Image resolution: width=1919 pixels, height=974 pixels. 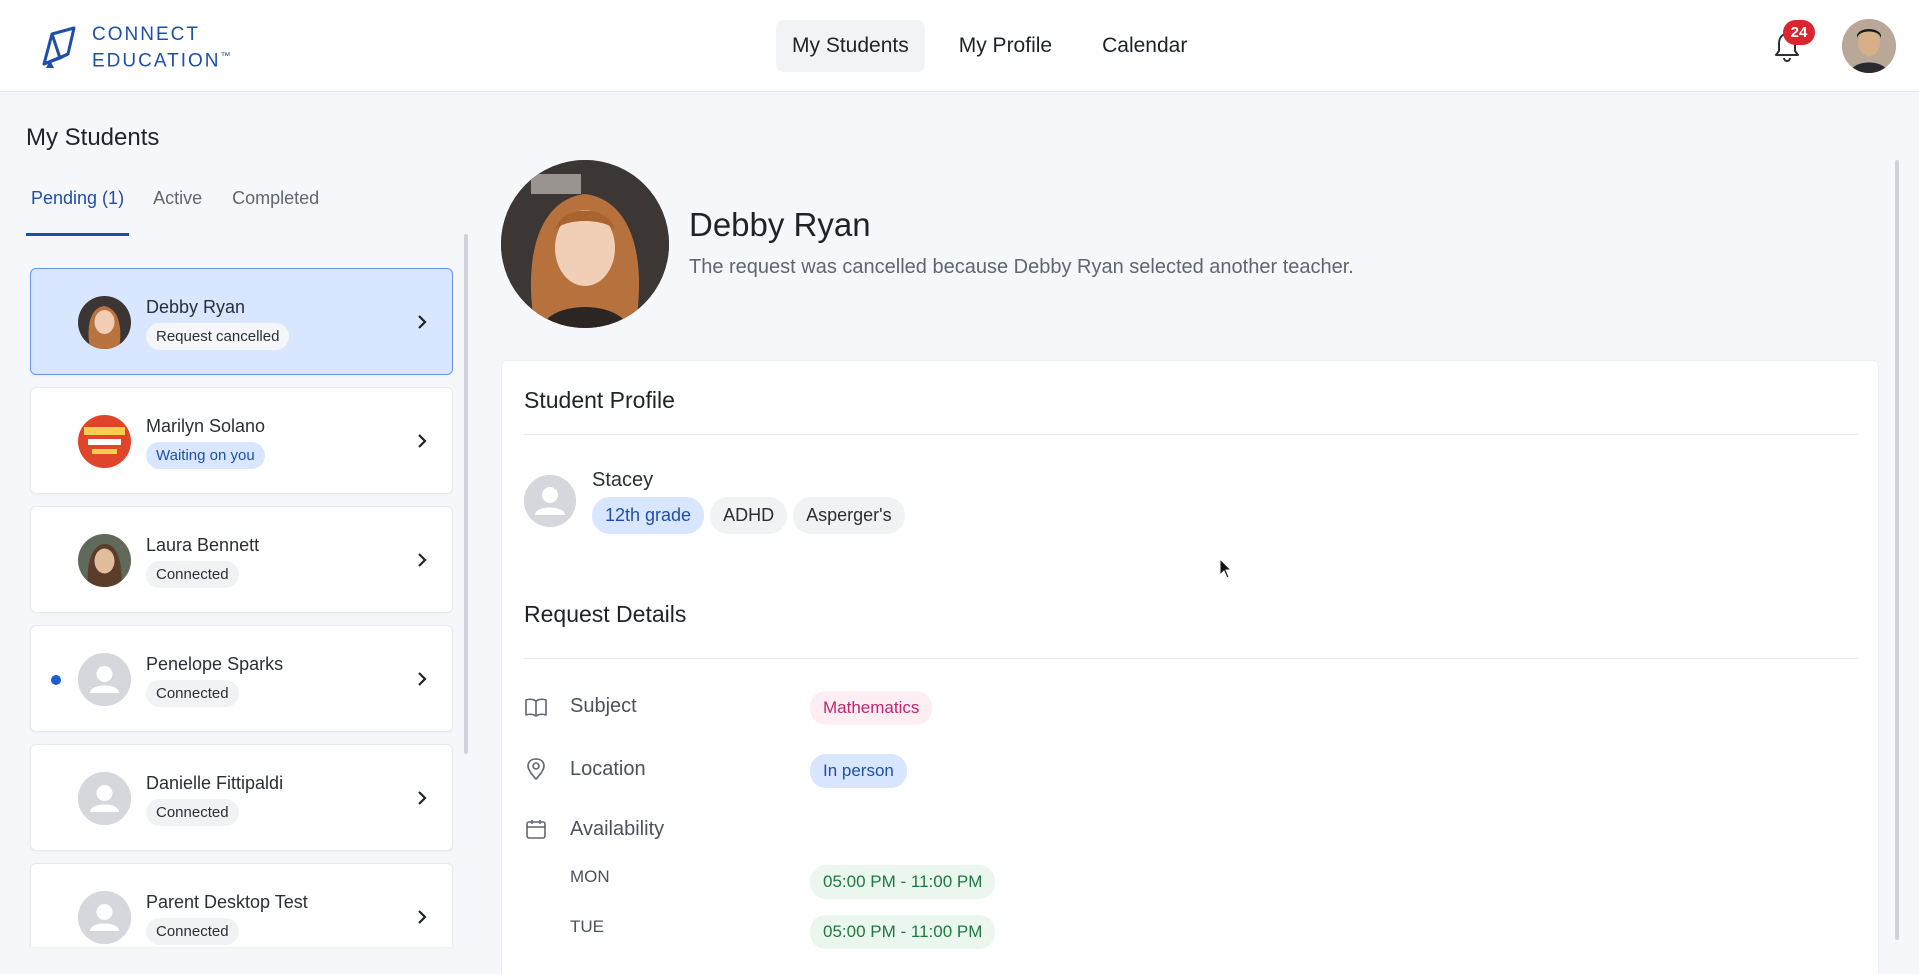 I want to click on profile-tag: ADHD, so click(x=749, y=515).